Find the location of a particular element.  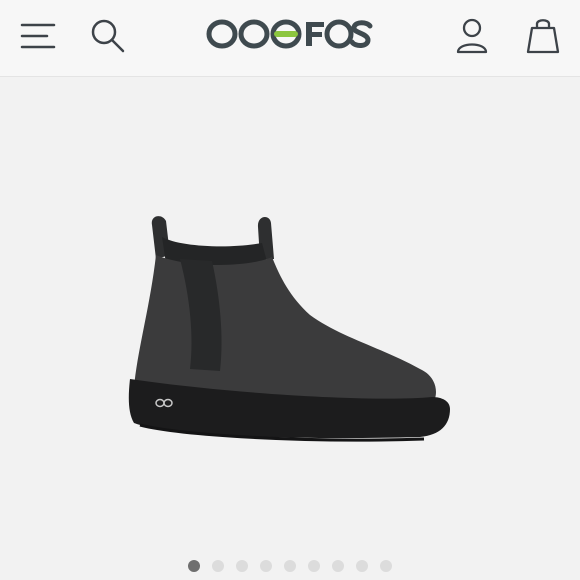

account-icon is located at coordinates (472, 36).